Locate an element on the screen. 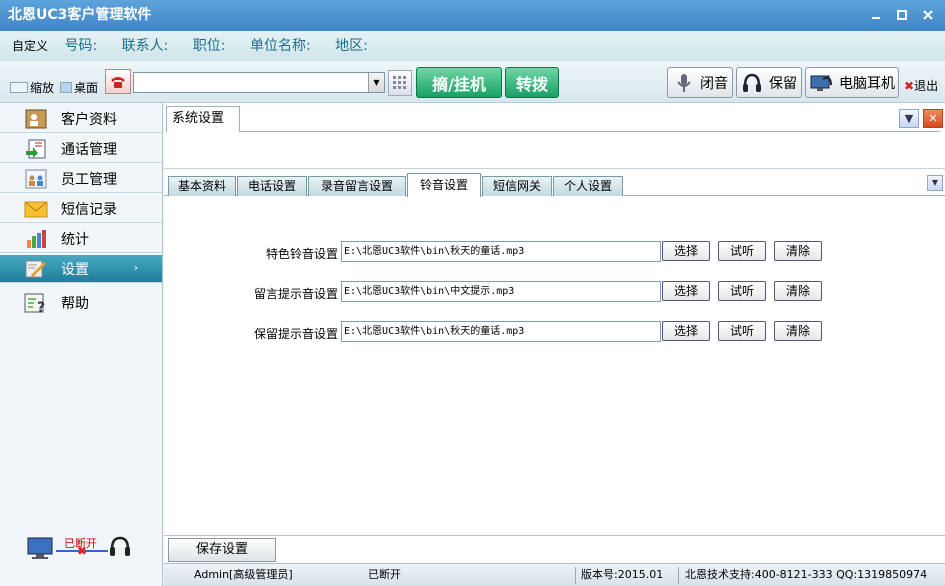 Image resolution: width=945 pixels, height=586 pixels. contacts-icon is located at coordinates (36, 119).